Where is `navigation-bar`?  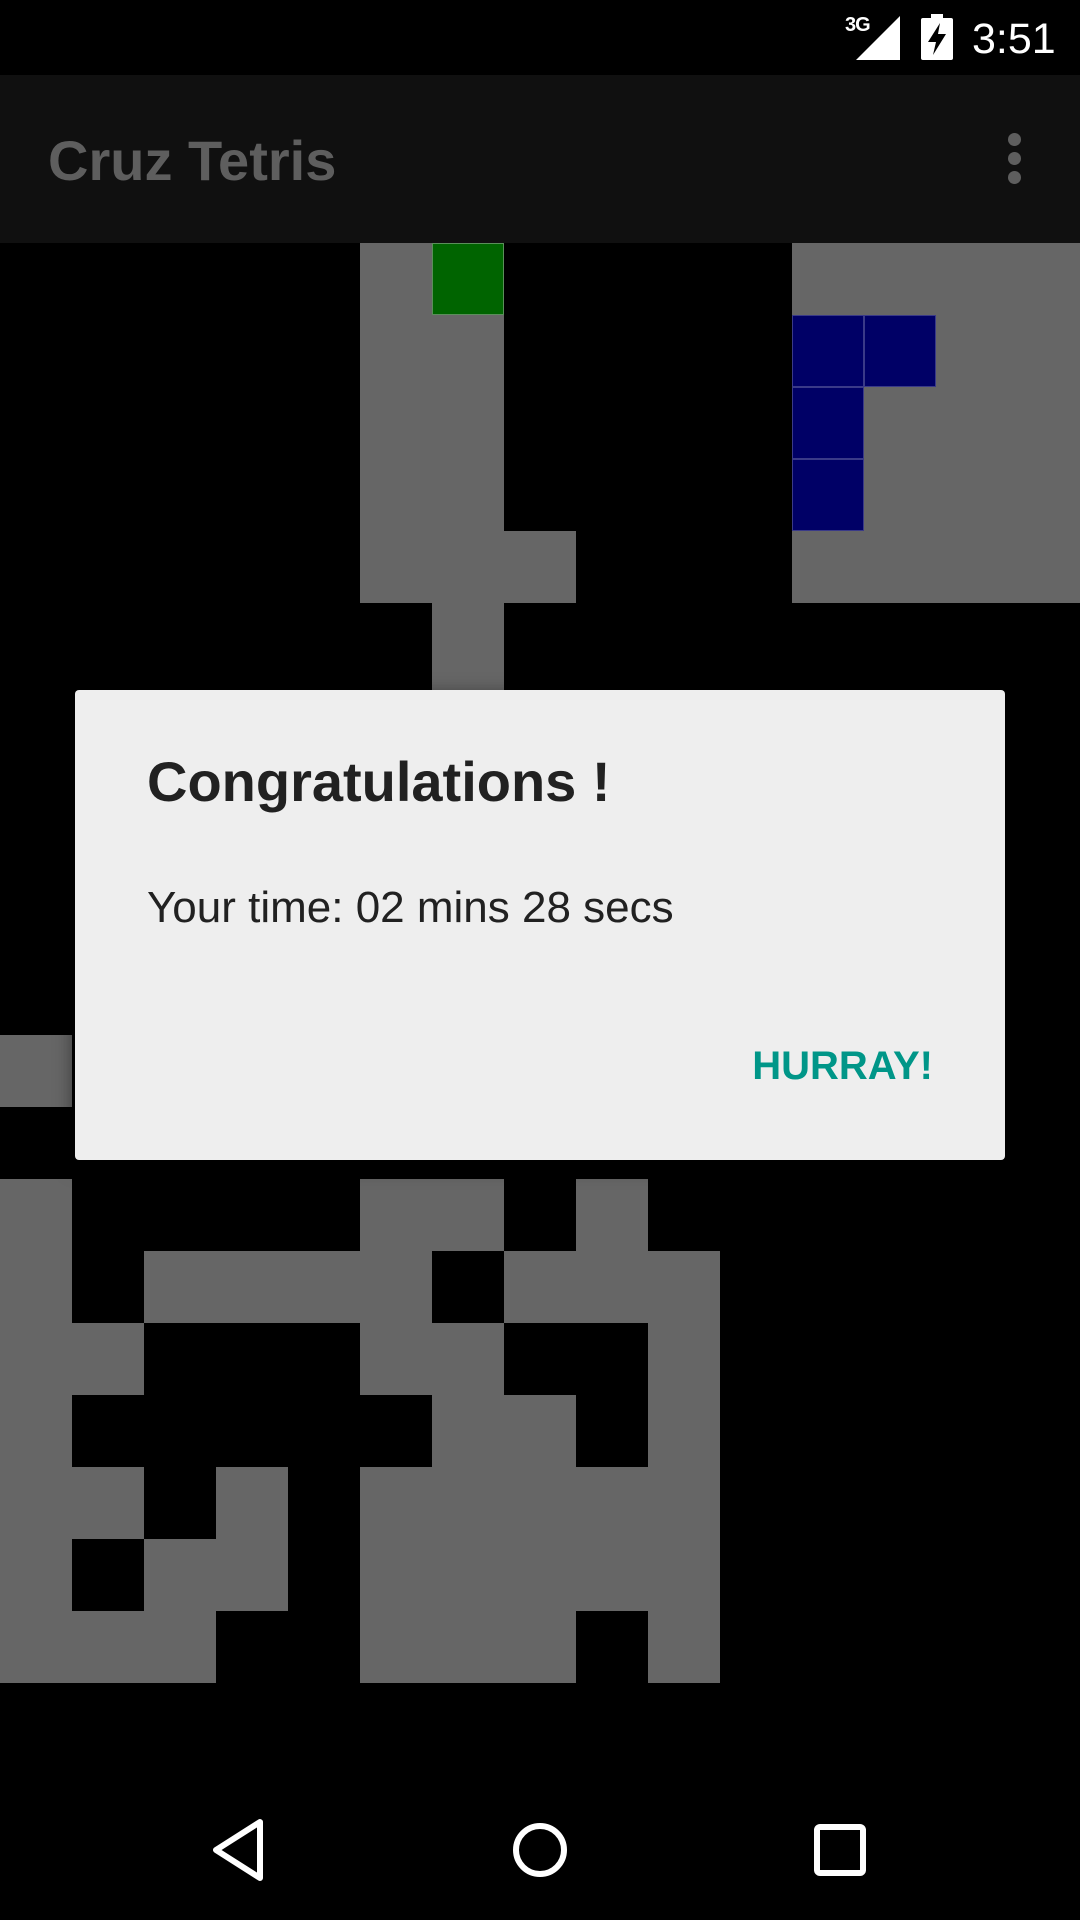 navigation-bar is located at coordinates (540, 1847).